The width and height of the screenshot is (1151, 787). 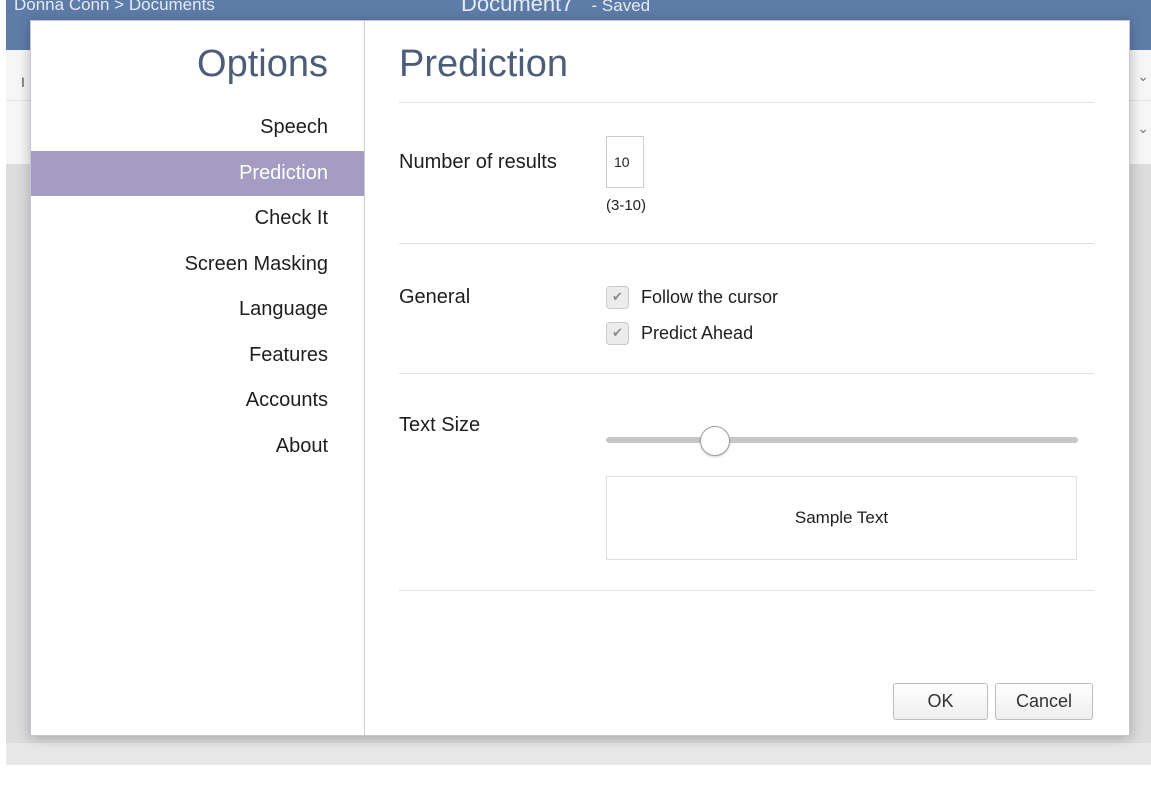 I want to click on document-title: Document7 - Saved, so click(x=555, y=8).